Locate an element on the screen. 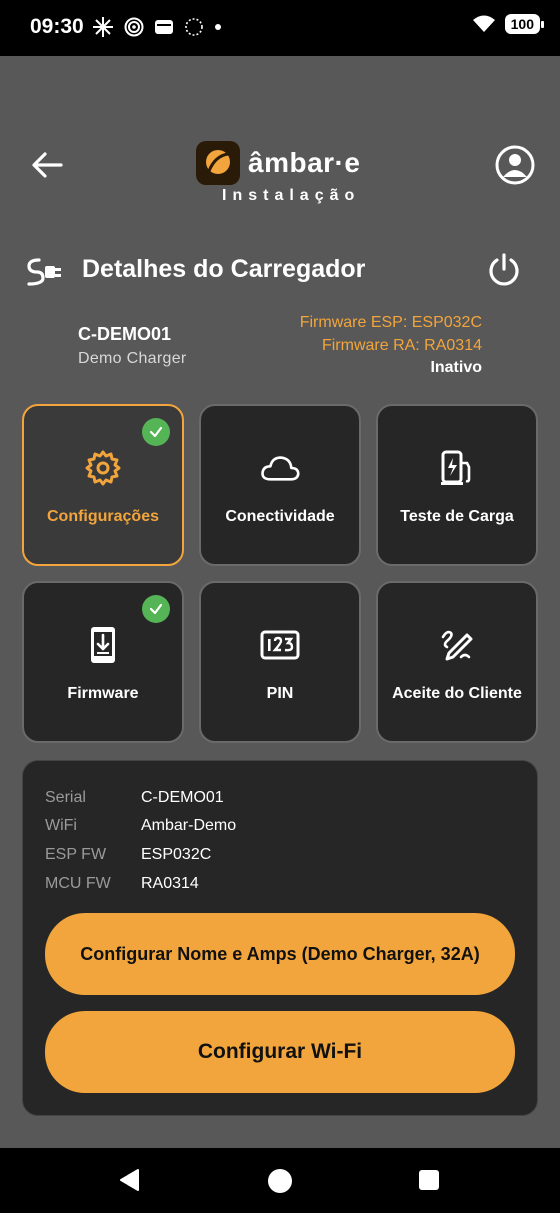 This screenshot has width=560, height=1213. charger-name: Demo Charger is located at coordinates (132, 358).